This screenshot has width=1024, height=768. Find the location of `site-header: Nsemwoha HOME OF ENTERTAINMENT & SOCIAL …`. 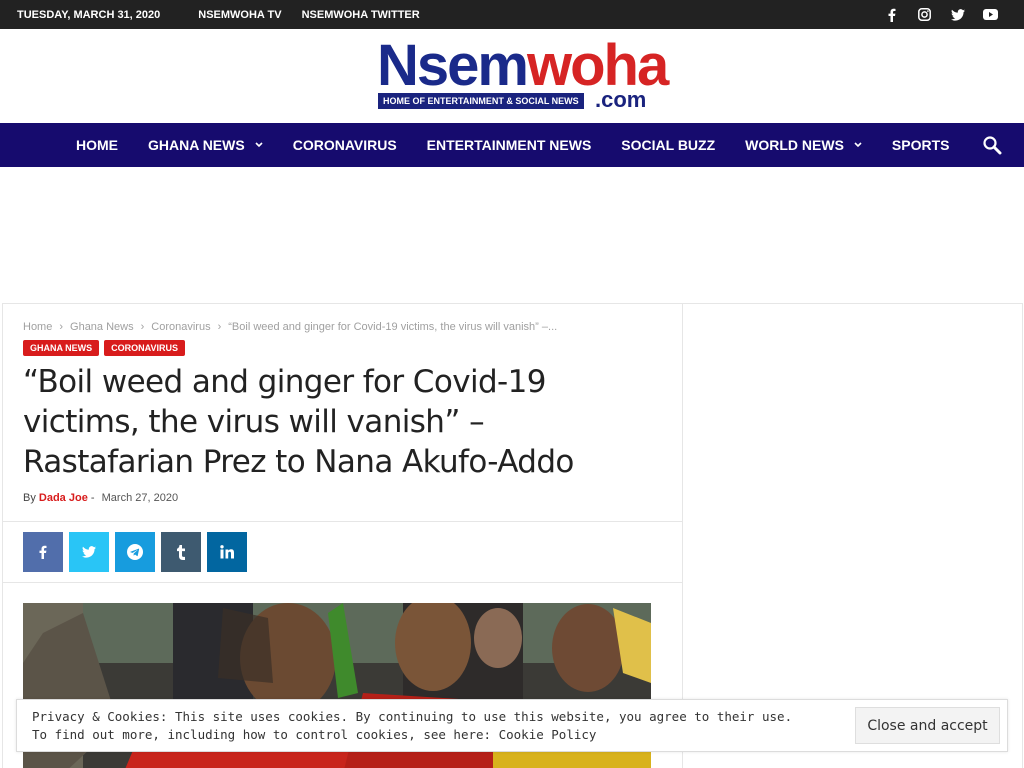

site-header: Nsemwoha HOME OF ENTERTAINMENT & SOCIAL … is located at coordinates (512, 76).